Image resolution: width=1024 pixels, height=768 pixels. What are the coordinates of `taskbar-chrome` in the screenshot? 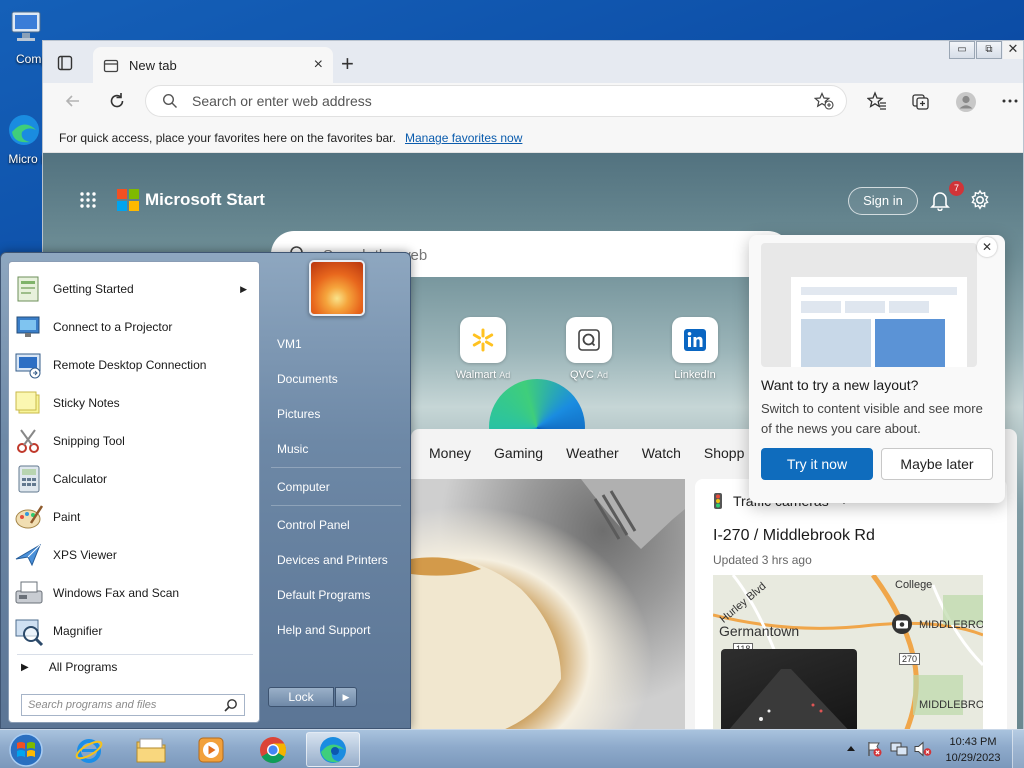 It's located at (273, 749).